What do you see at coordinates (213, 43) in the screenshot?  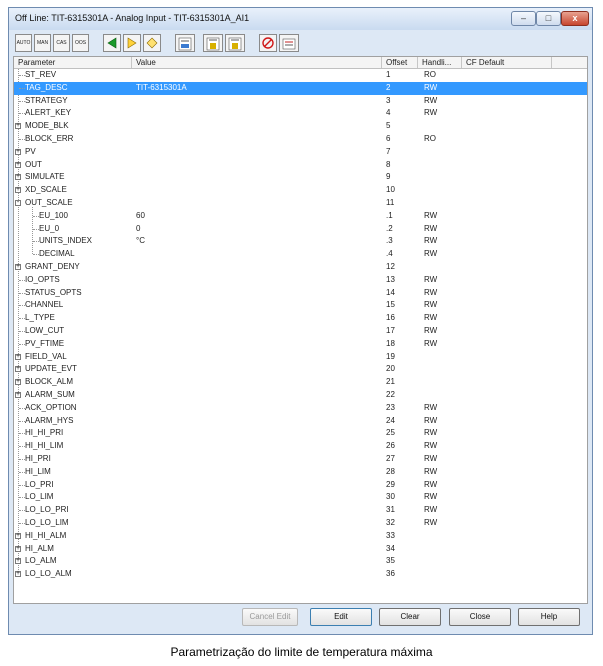 I see `all-read-button` at bounding box center [213, 43].